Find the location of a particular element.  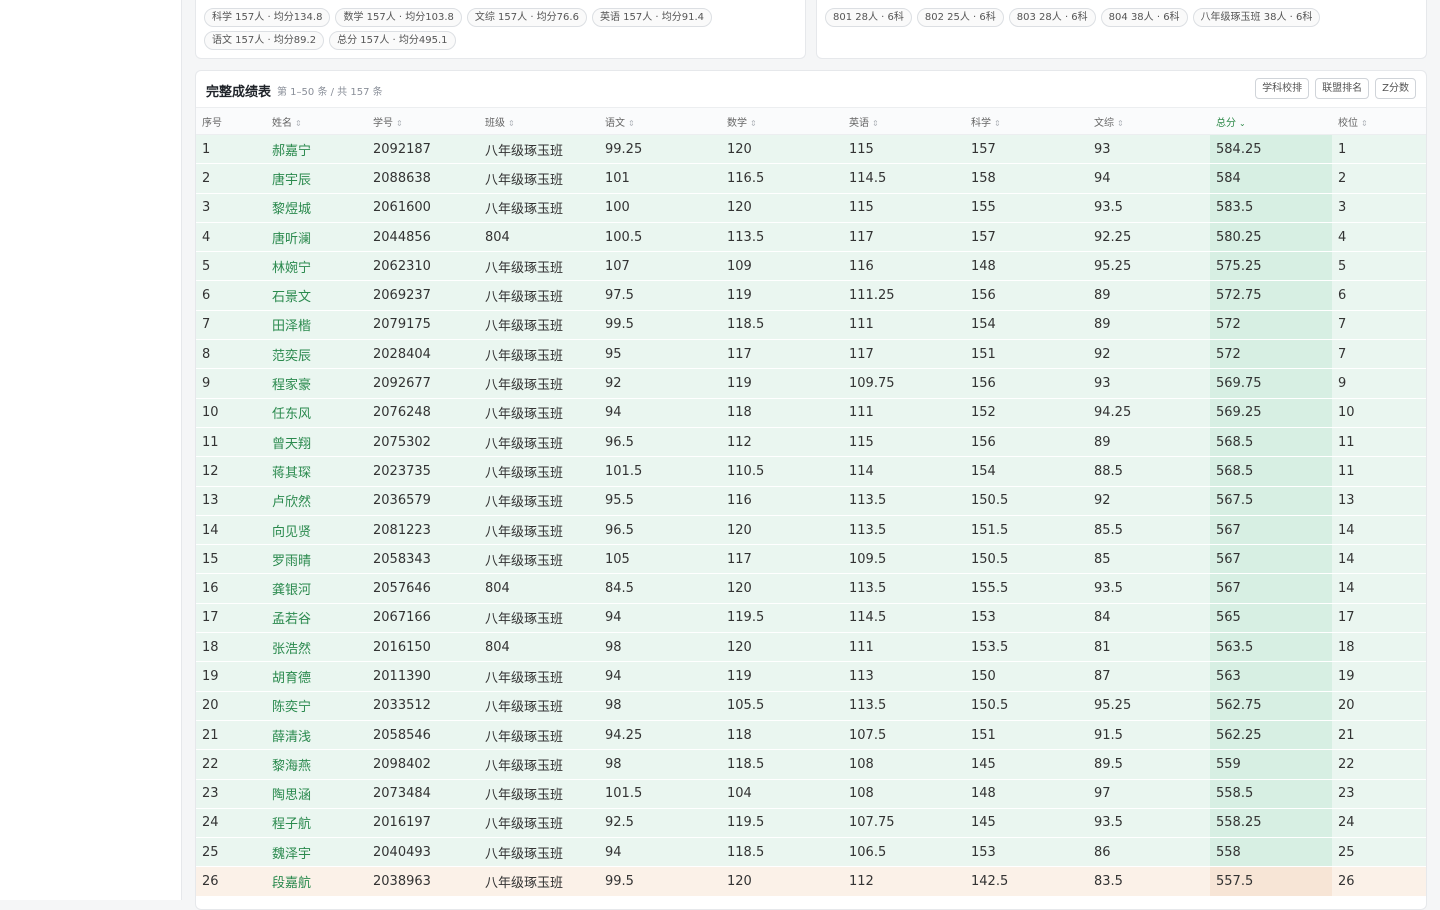

table-row: 1 郝嘉宁 2092187 八年级琢玉班 99.25 120 115 157 93 584.25 1 is located at coordinates (811, 149).